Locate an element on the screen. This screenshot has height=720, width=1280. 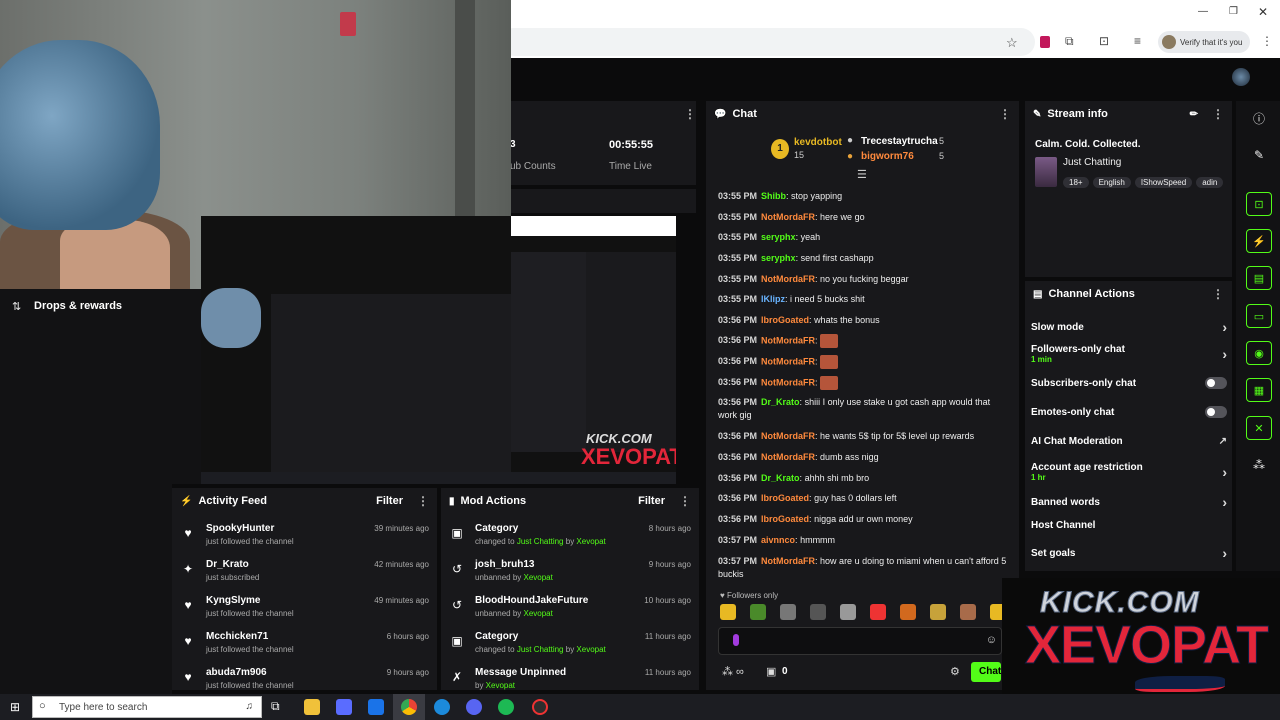
profile-verify-chip: Verify that it's you is located at coordinates (1204, 42).